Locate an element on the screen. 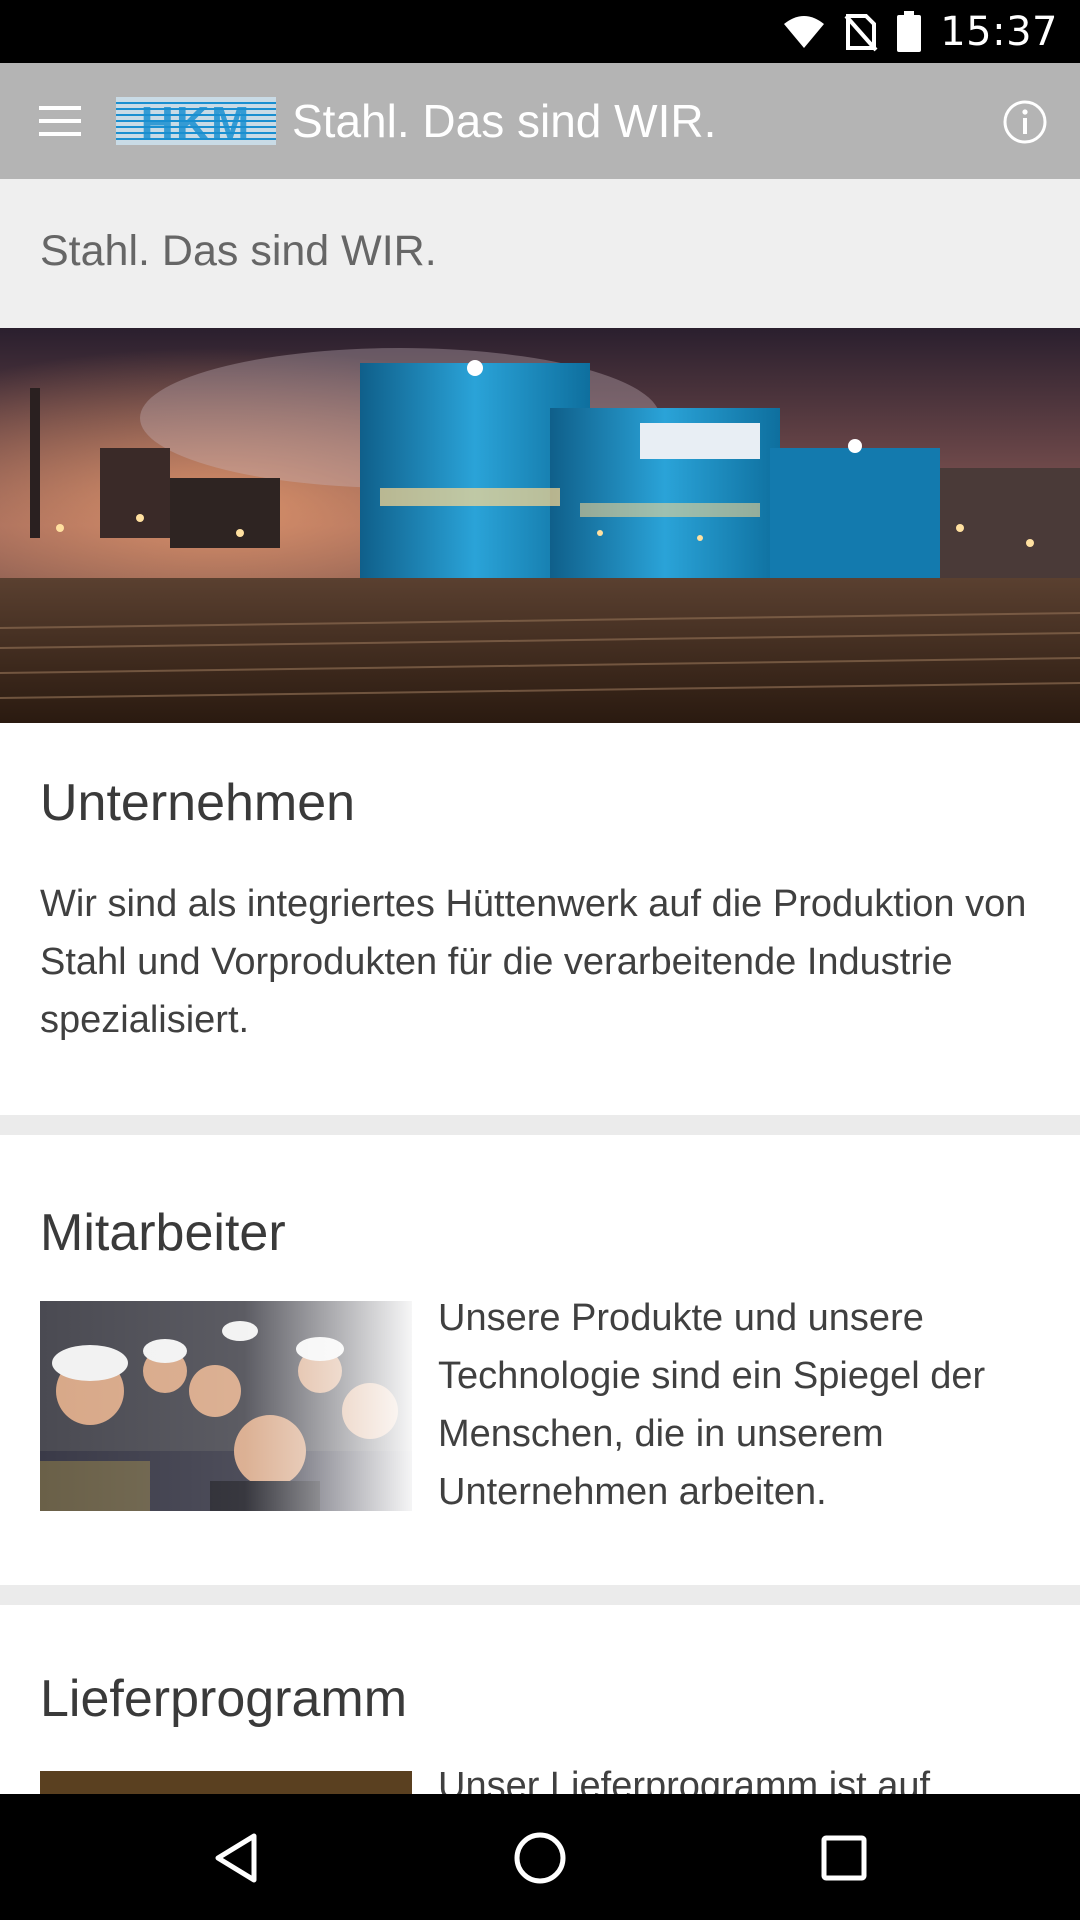  section-title-unternehmen: Unternehmen is located at coordinates (198, 803).